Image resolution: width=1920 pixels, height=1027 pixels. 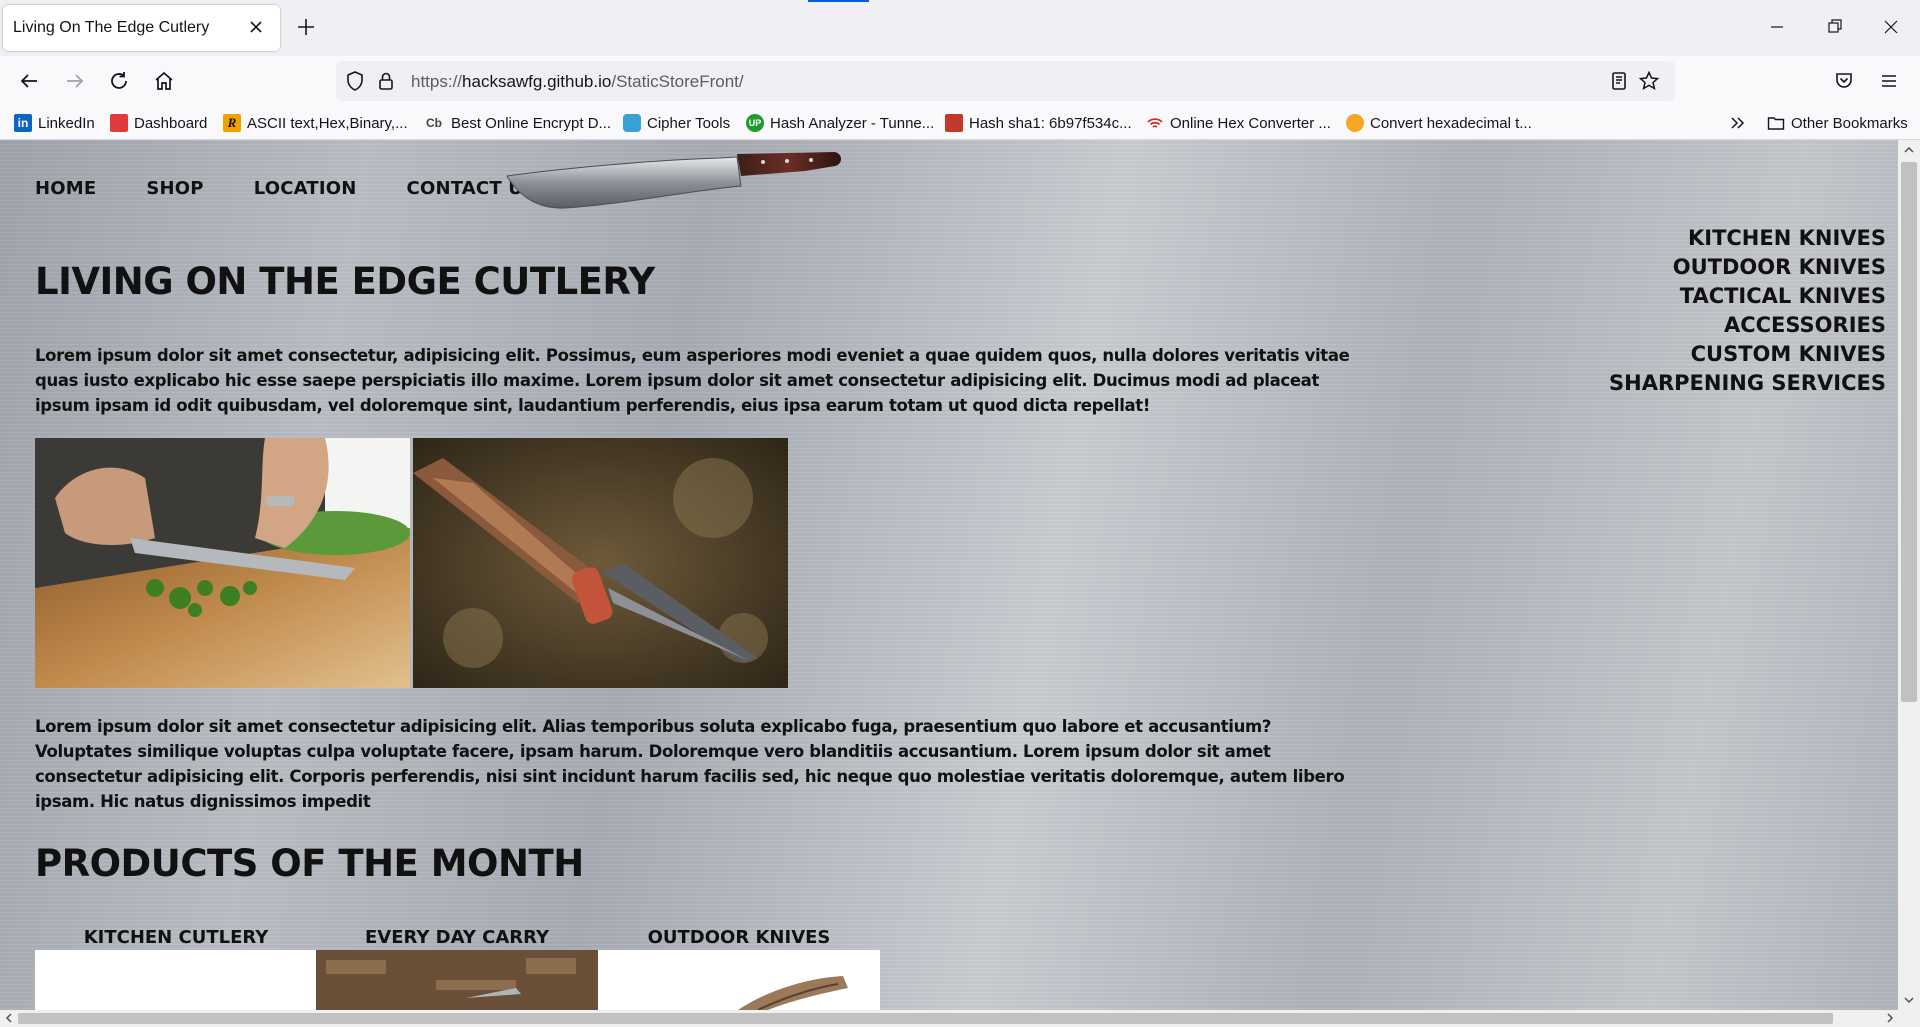 What do you see at coordinates (954, 123) in the screenshot?
I see `hash-icon` at bounding box center [954, 123].